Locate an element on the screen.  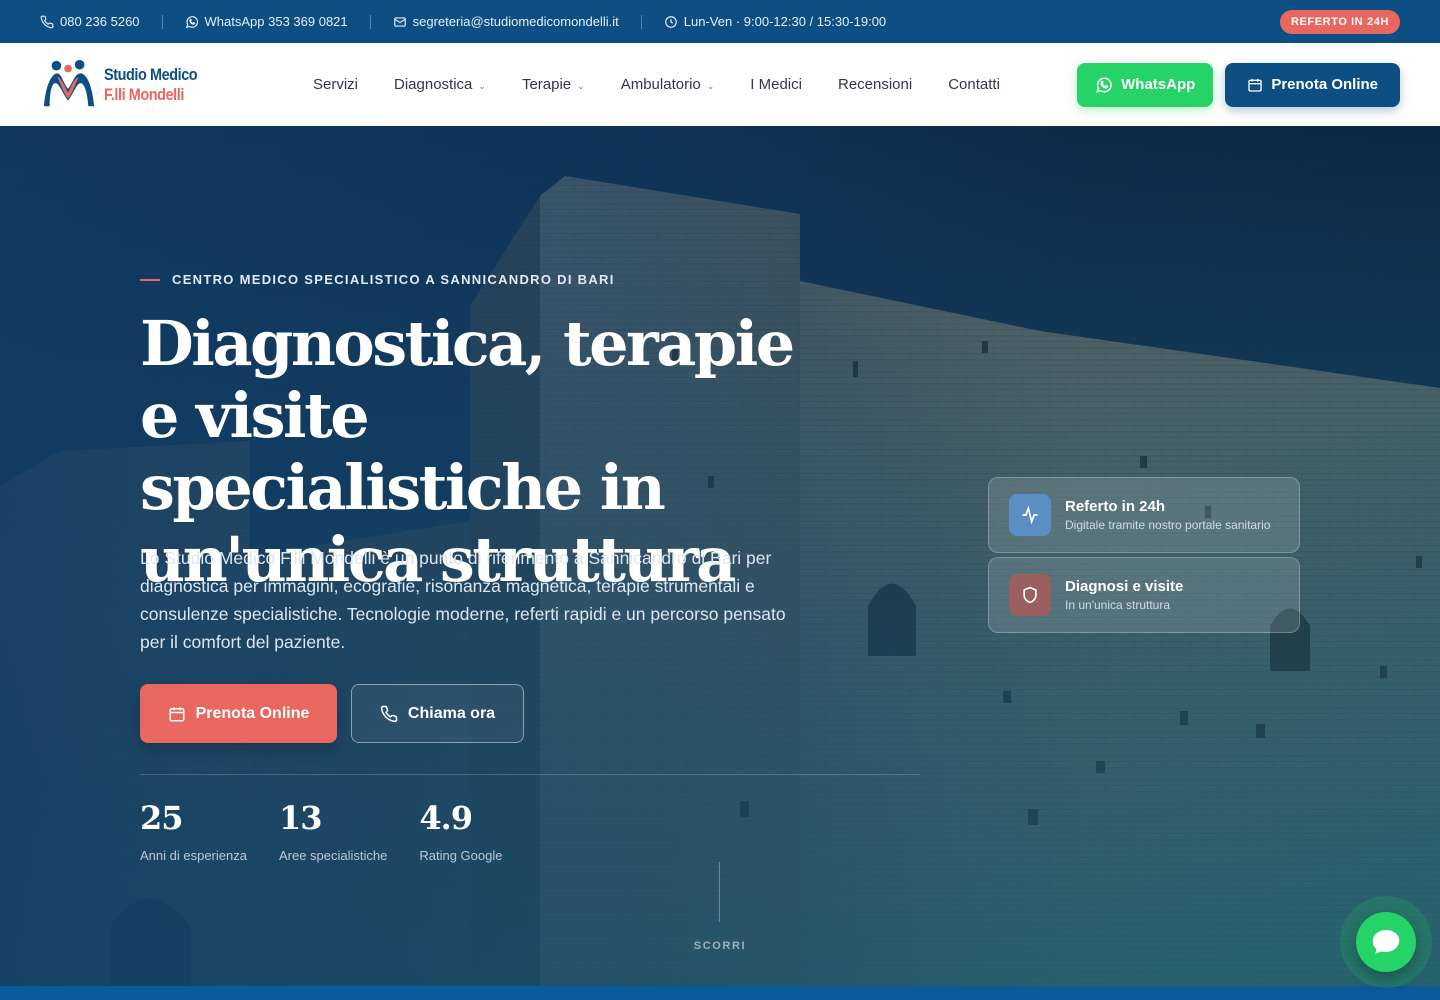
logo-line-2: F.lli Mondelli is located at coordinates (144, 94).